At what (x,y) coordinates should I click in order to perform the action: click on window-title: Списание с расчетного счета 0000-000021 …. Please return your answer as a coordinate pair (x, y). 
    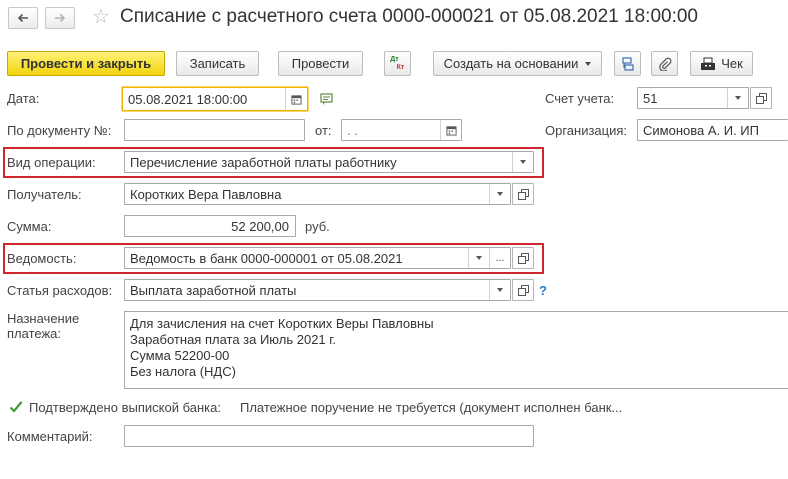
    Looking at the image, I should click on (409, 16).